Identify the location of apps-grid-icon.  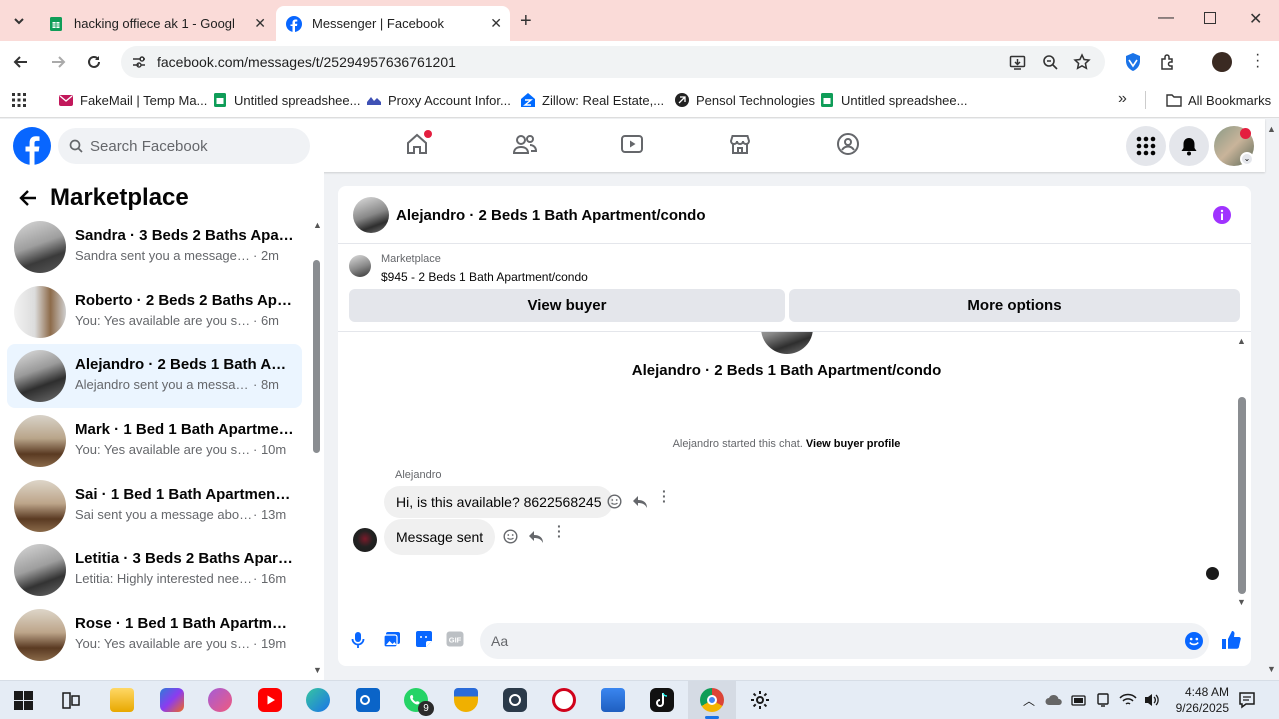
(19, 100).